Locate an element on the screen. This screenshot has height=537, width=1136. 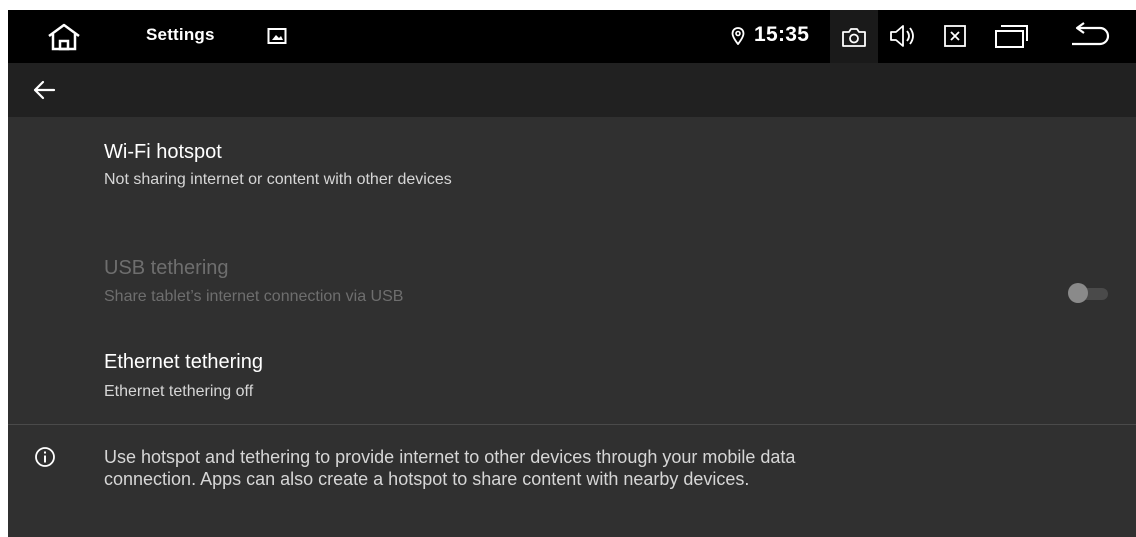
close-icon is located at coordinates (955, 36).